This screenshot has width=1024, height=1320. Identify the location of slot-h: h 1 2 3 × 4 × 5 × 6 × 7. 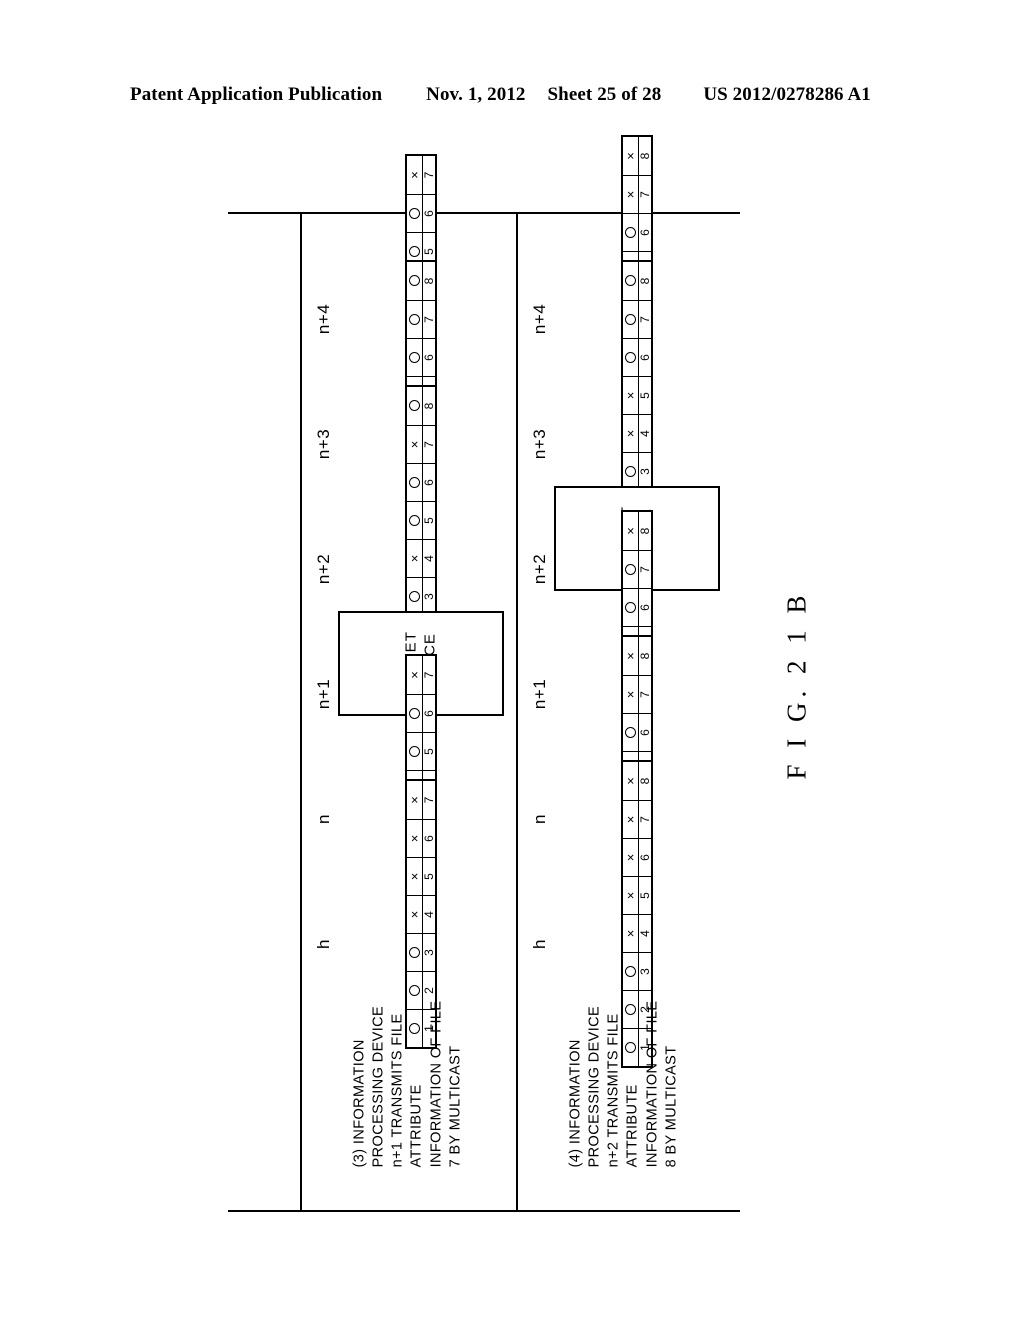
(410, 914).